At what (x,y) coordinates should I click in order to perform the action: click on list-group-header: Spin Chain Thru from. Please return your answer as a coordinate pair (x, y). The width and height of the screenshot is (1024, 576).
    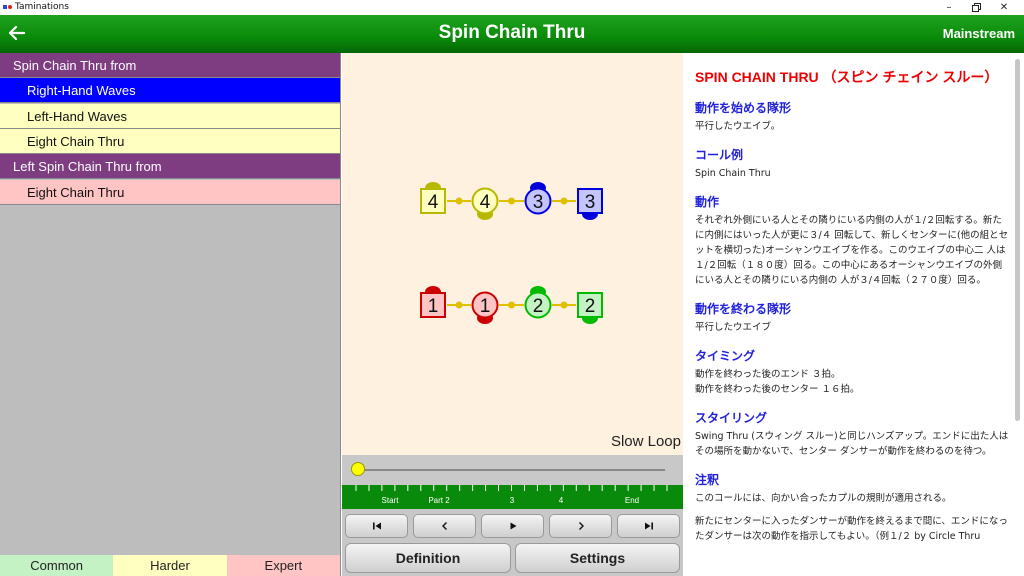
    Looking at the image, I should click on (170, 65).